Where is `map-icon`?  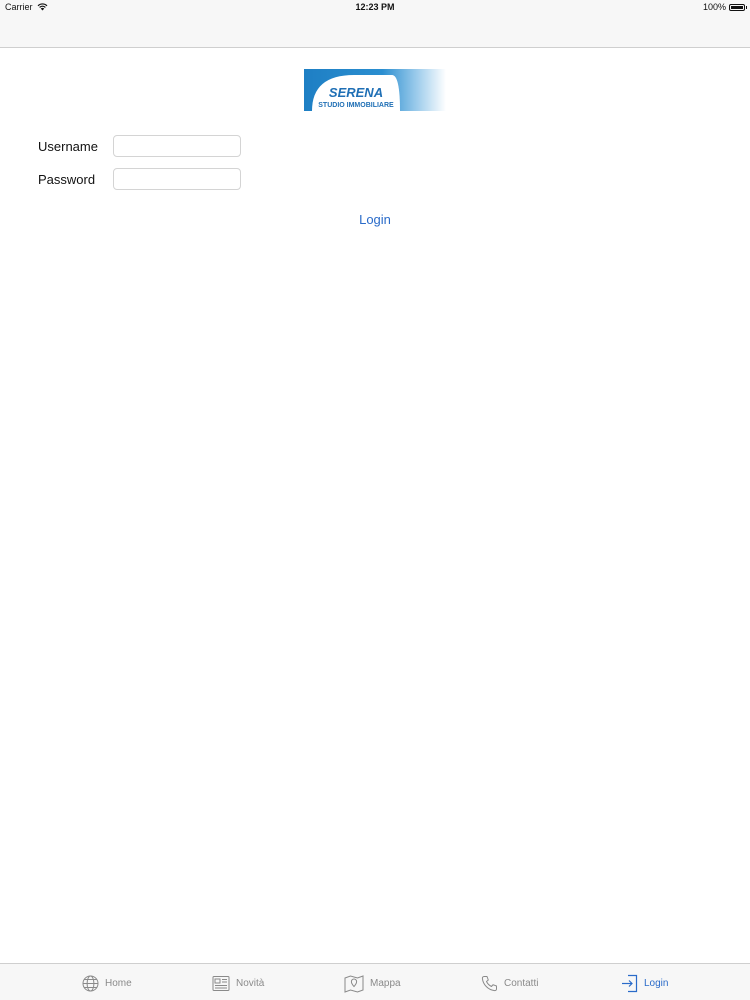 map-icon is located at coordinates (354, 983).